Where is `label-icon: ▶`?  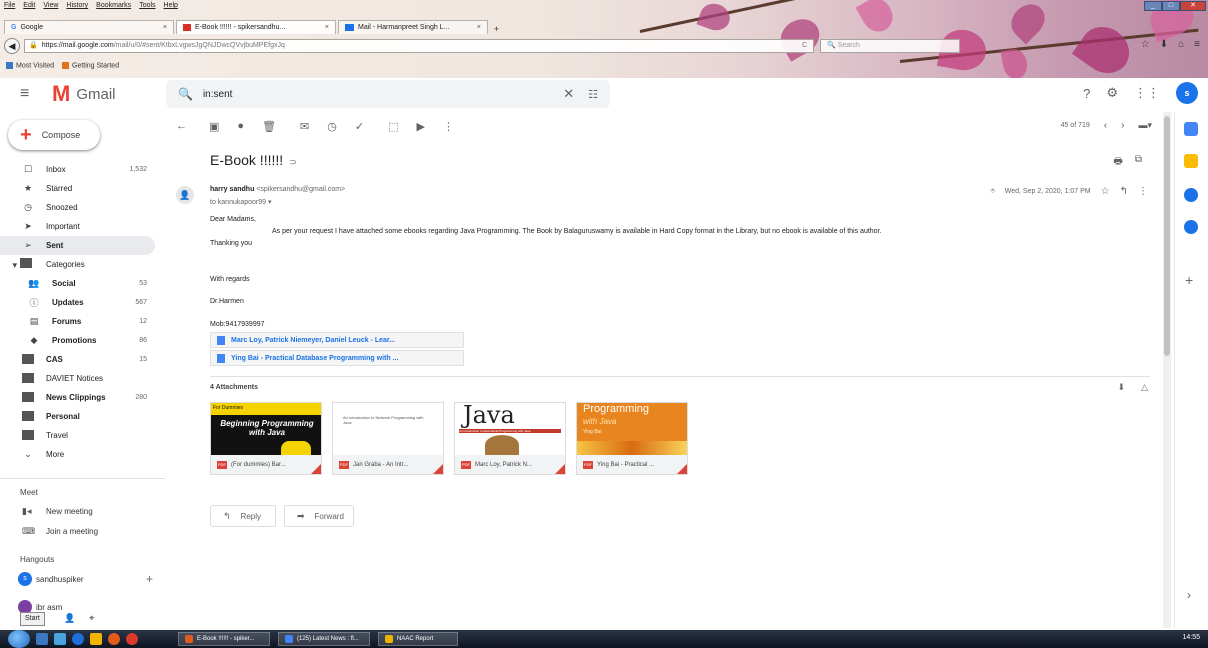 label-icon: ▶ is located at coordinates (420, 126).